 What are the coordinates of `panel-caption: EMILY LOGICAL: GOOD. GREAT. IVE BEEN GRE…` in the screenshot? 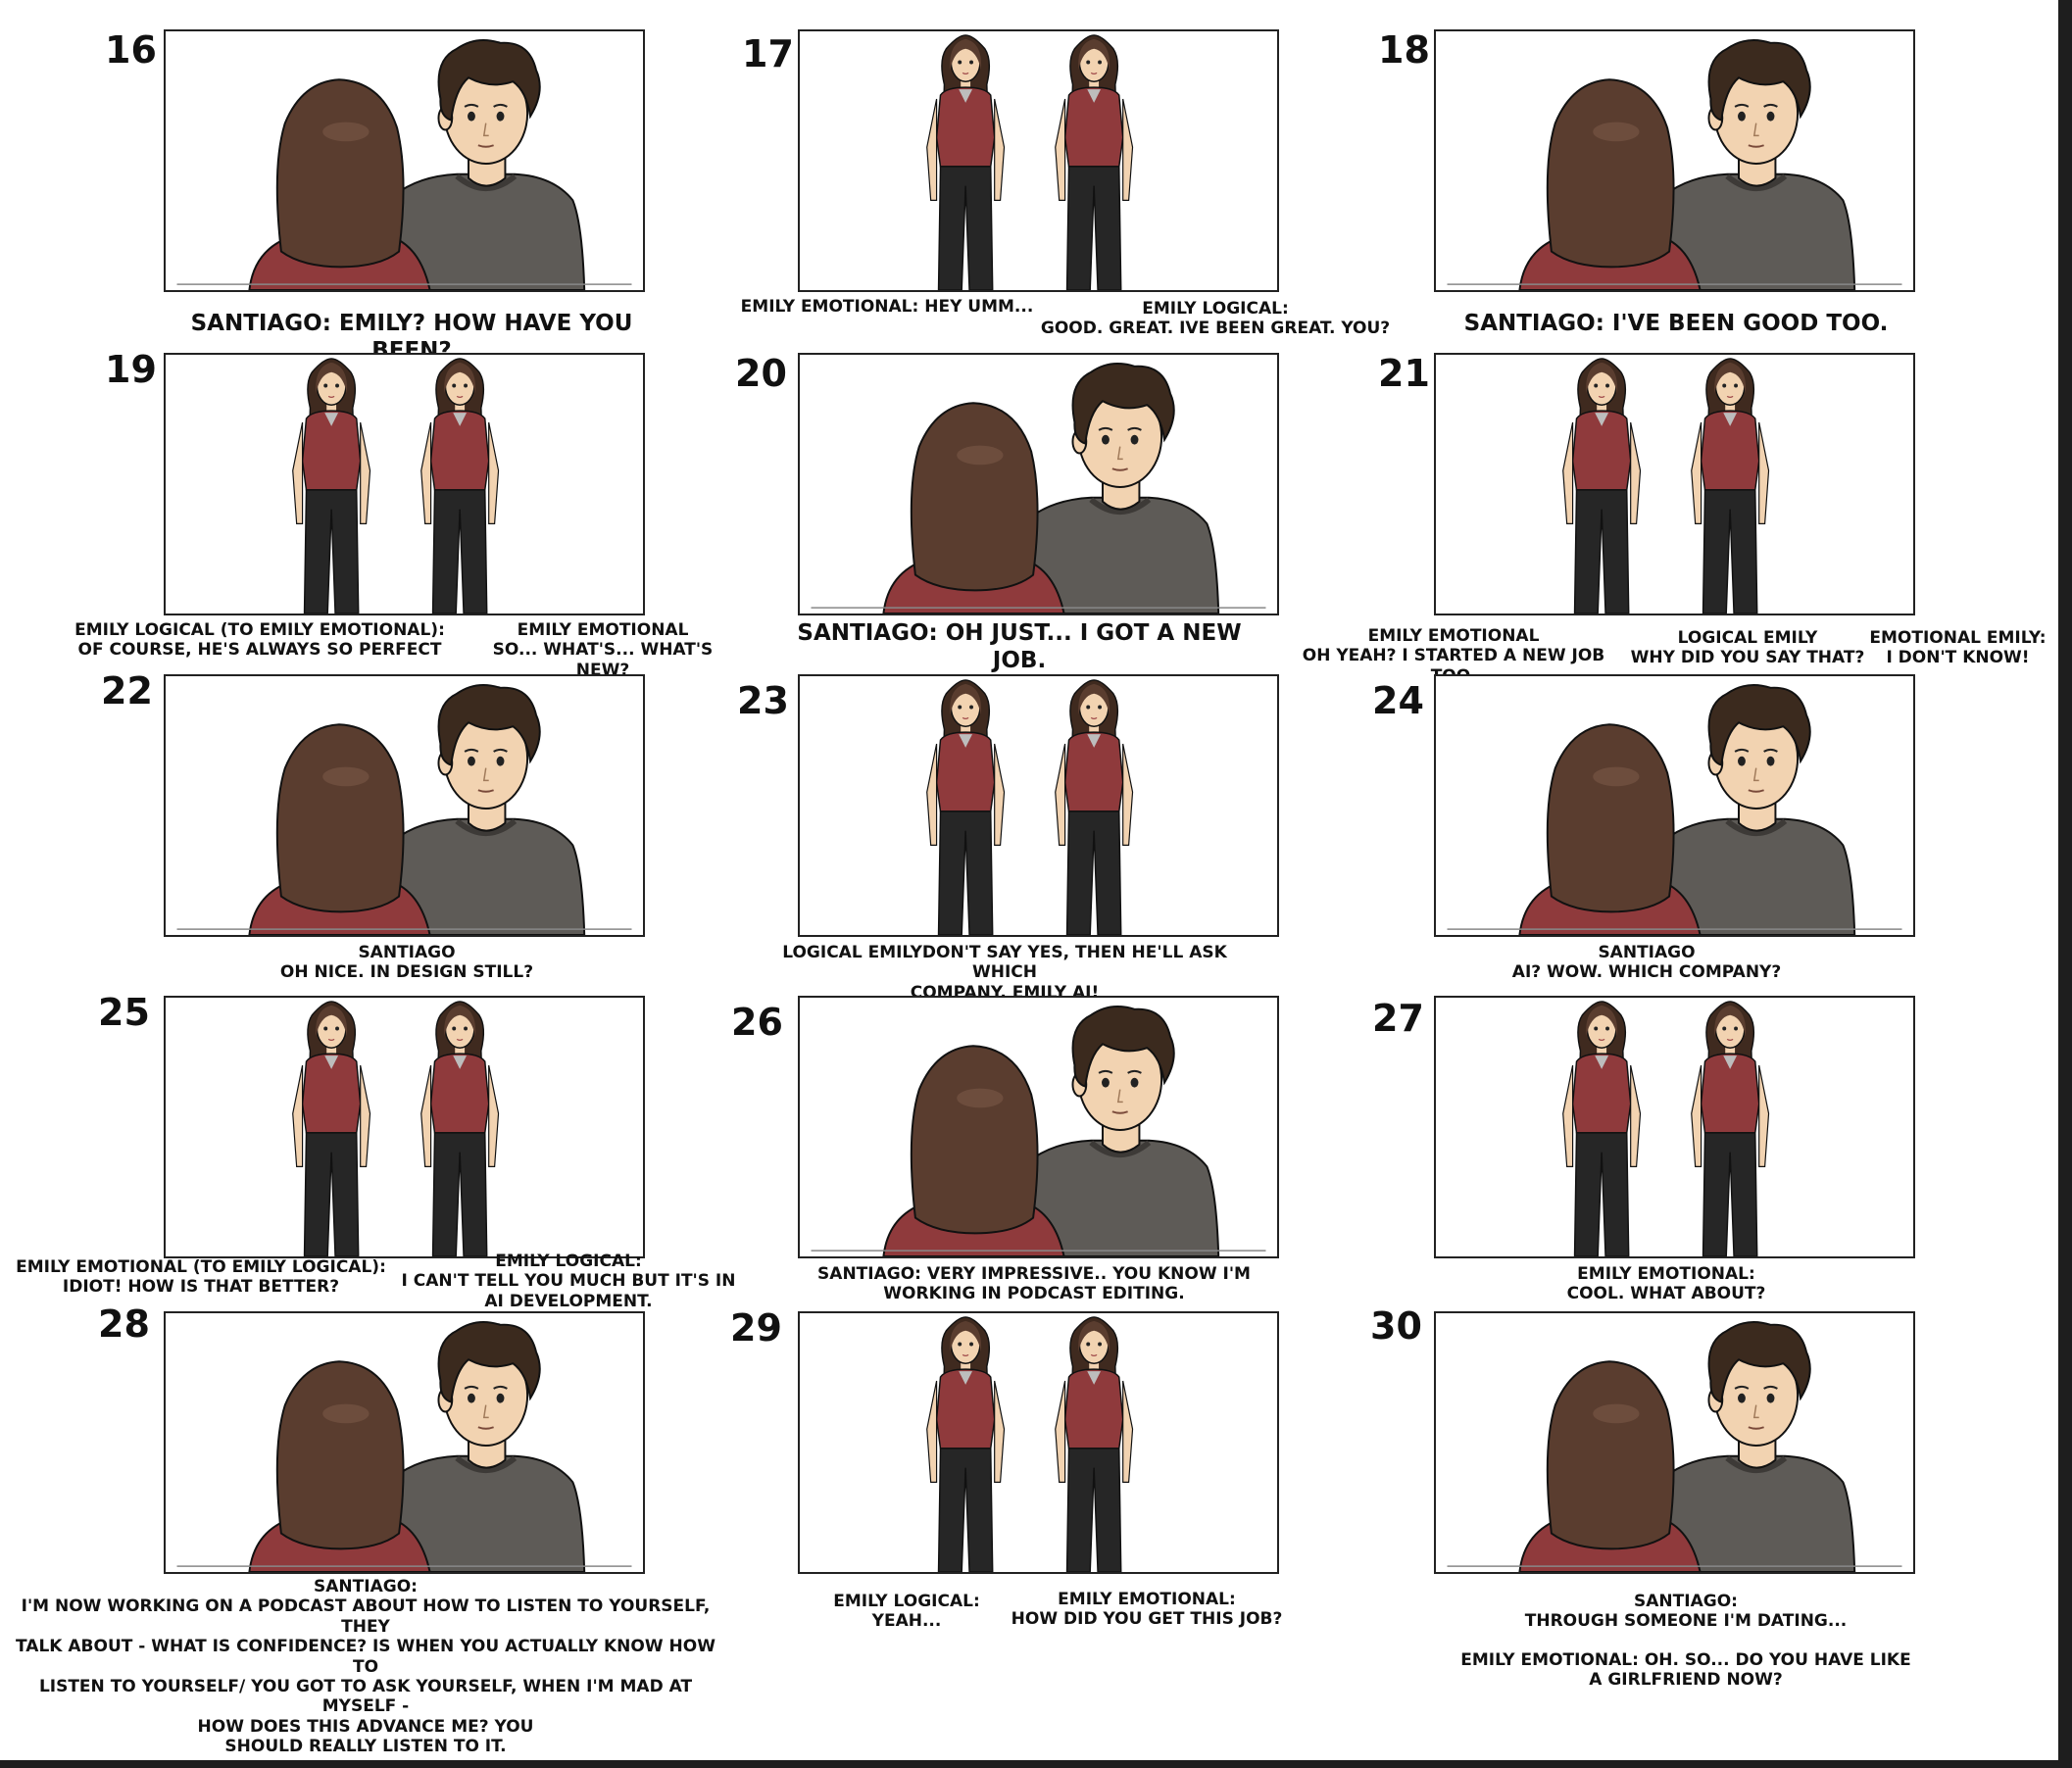 It's located at (1215, 319).